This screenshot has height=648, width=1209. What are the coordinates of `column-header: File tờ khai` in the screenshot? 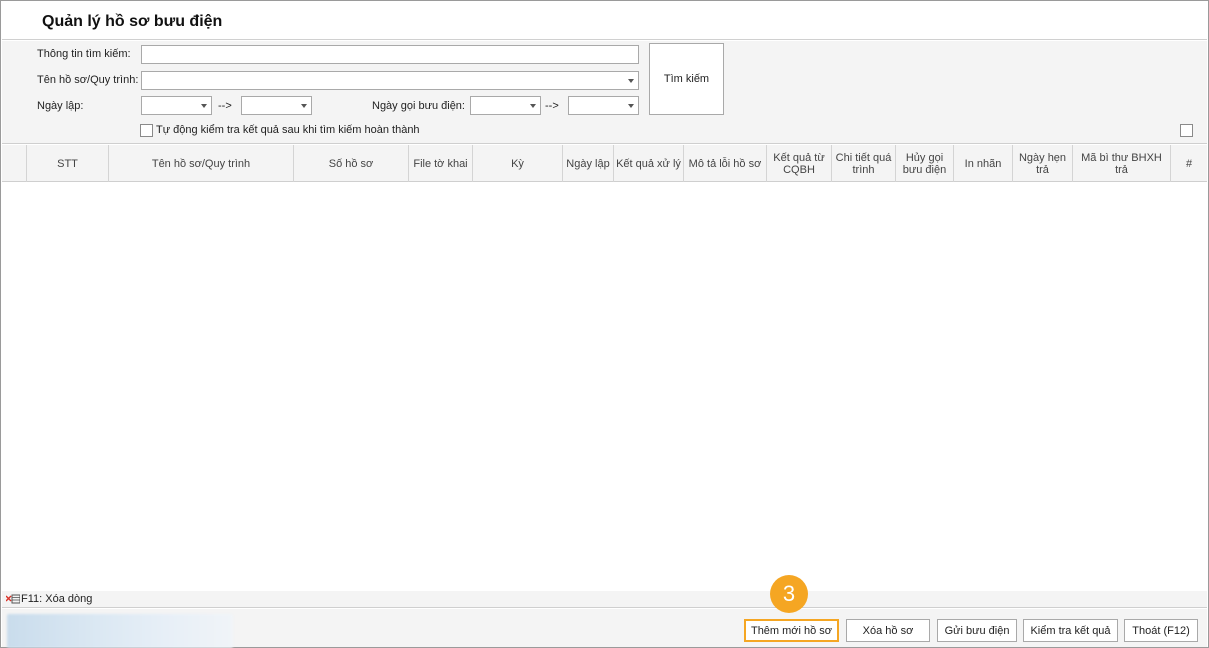 It's located at (441, 163).